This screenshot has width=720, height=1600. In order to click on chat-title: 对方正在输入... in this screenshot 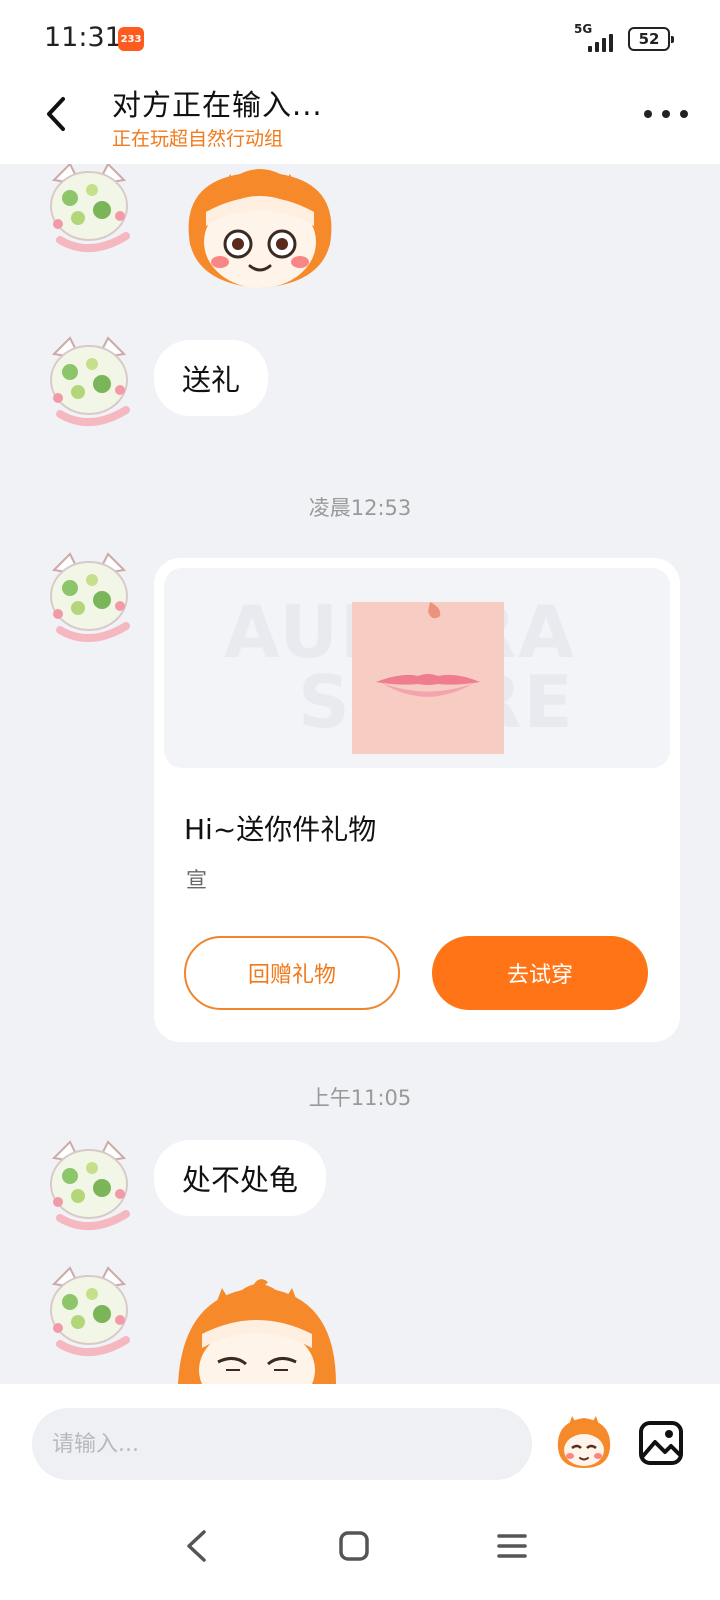, I will do `click(217, 105)`.